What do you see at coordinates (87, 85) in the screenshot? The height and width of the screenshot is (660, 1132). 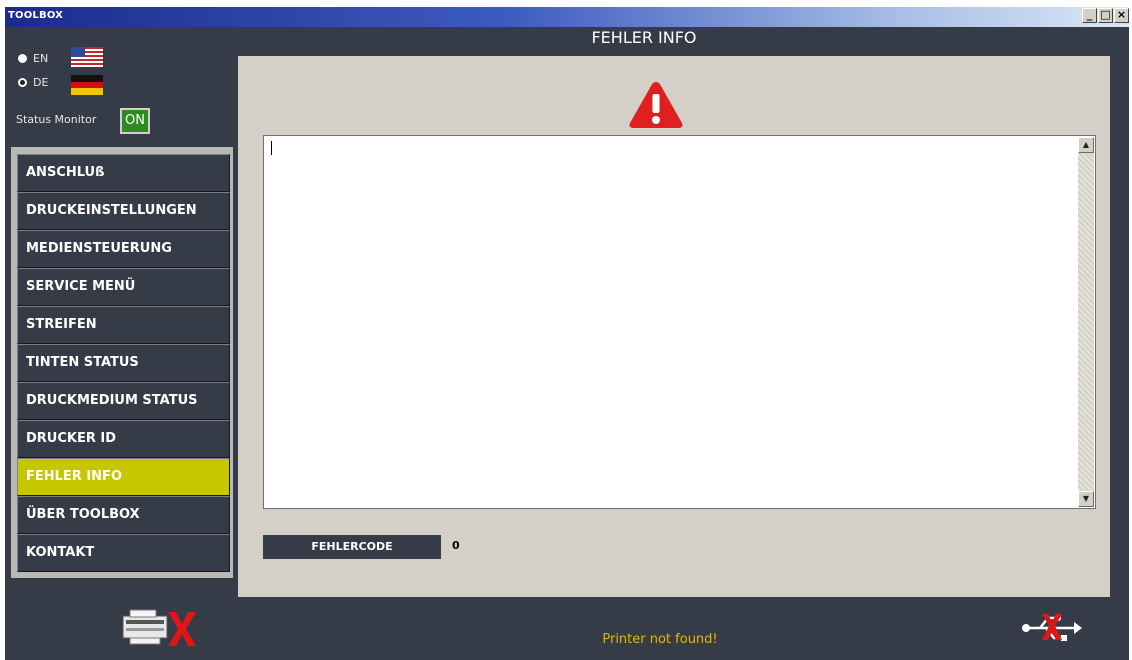 I see `german-flag-icon` at bounding box center [87, 85].